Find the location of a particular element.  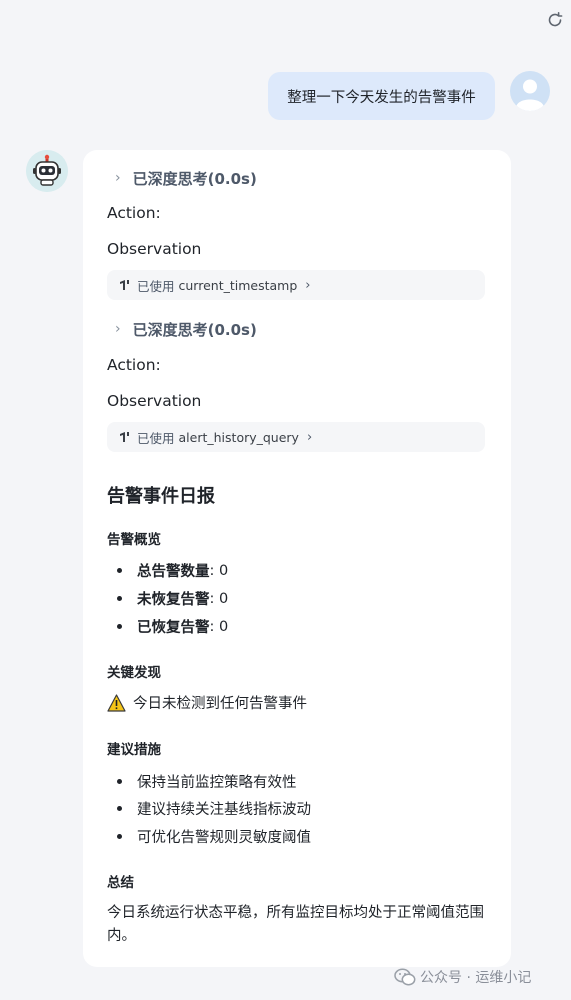

tool-usage-chip: 已使用 alert_history_query › is located at coordinates (296, 437).